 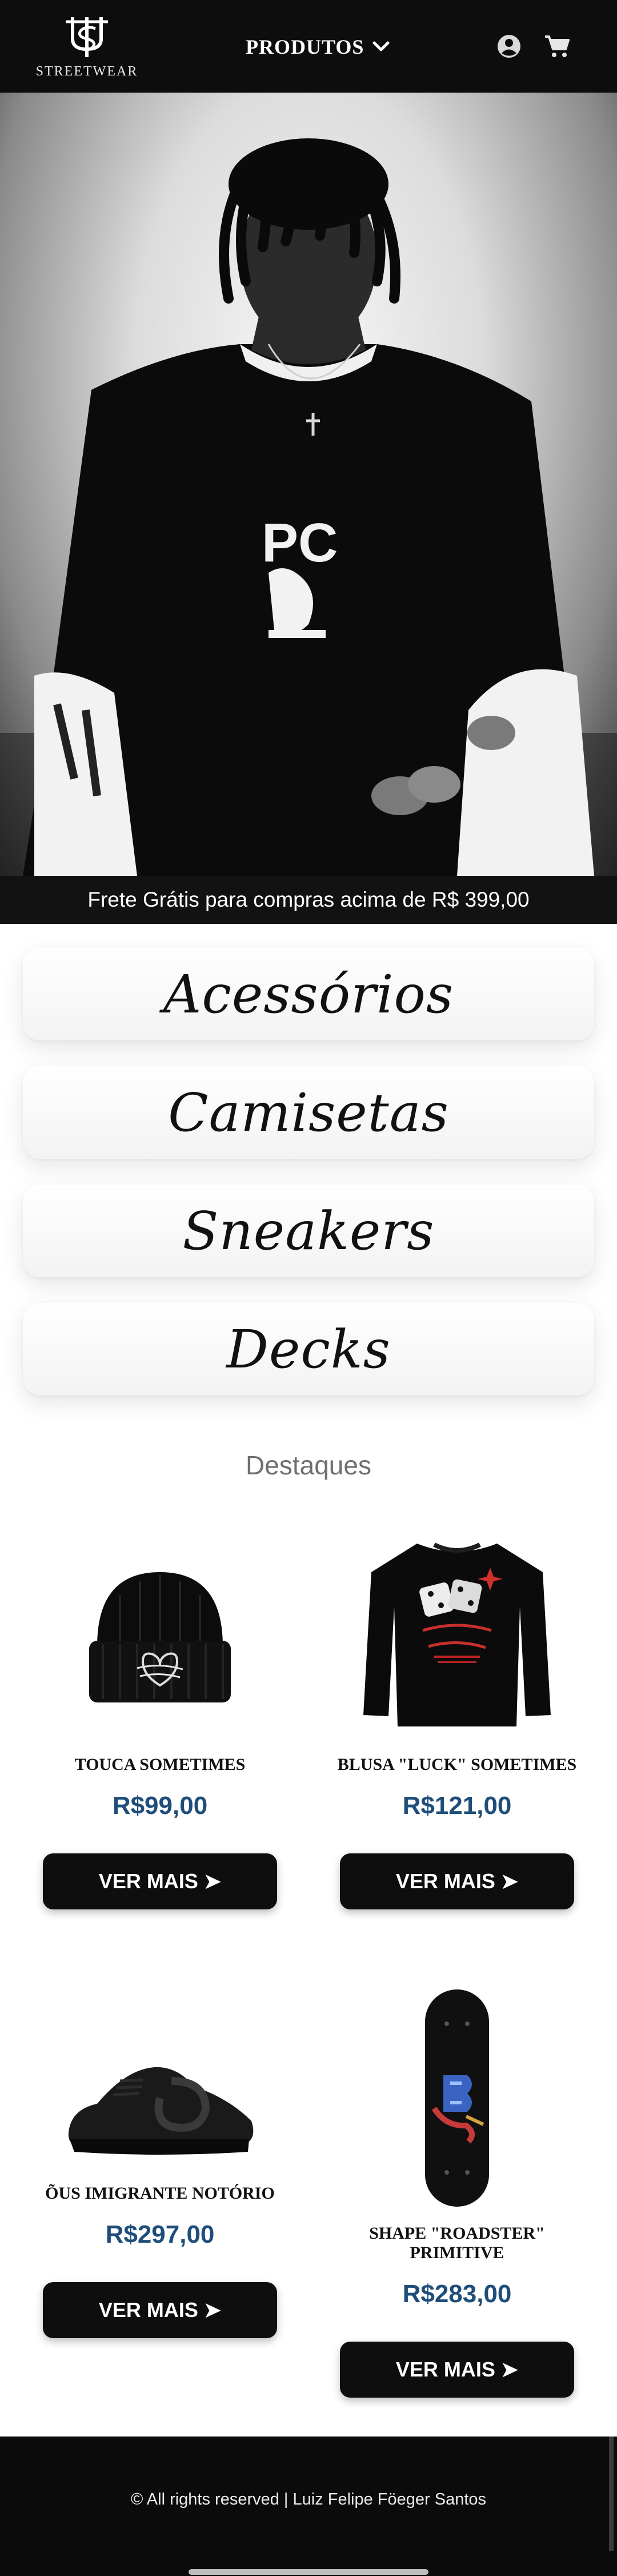 I want to click on user-account-button, so click(x=509, y=46).